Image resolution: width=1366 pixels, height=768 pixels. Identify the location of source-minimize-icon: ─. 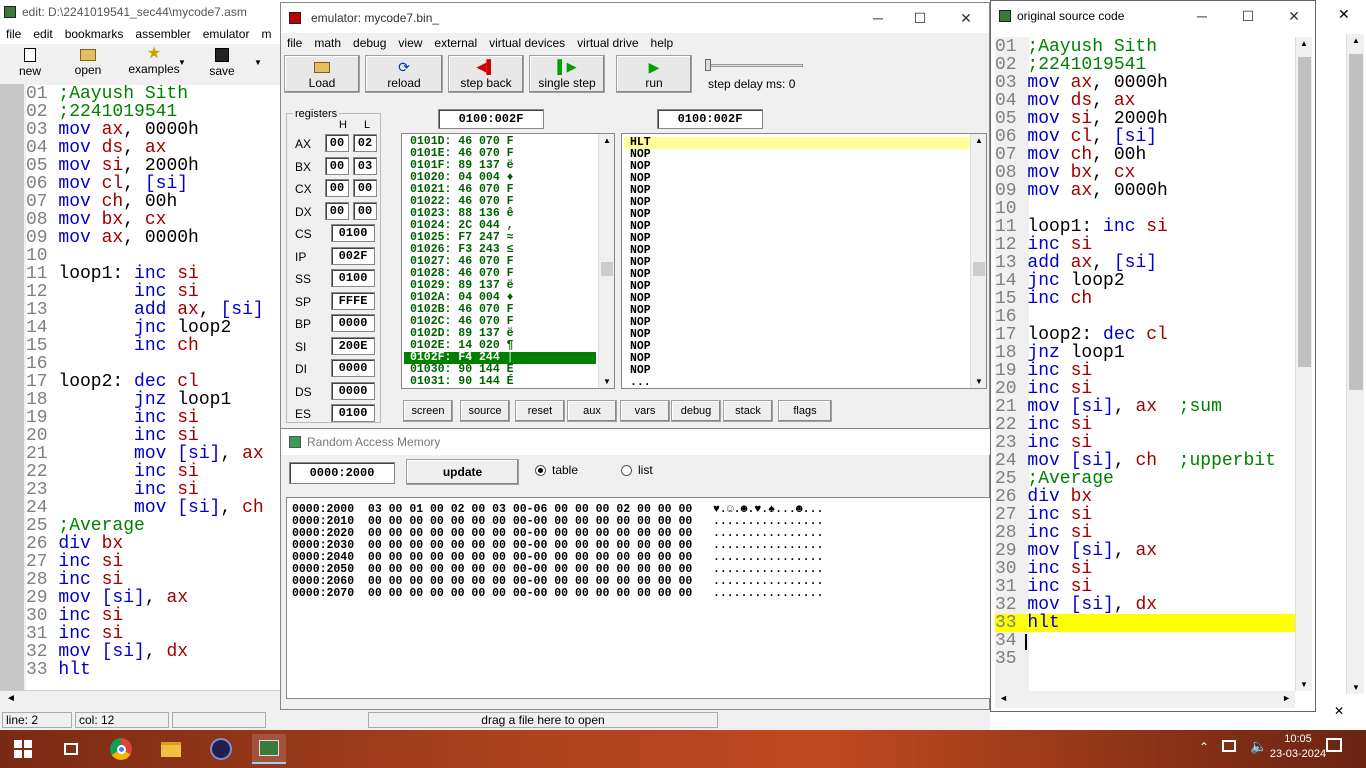
(1202, 16).